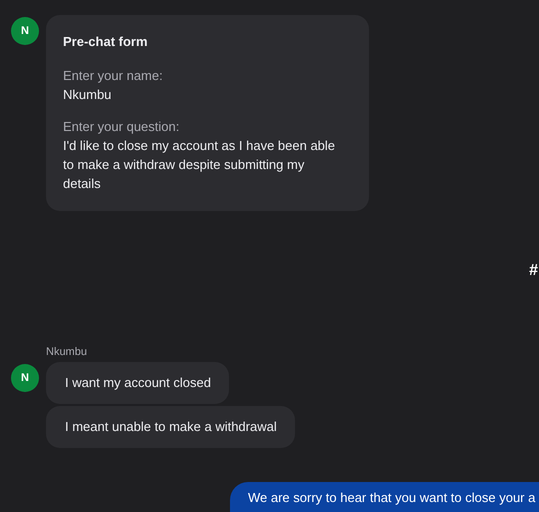  Describe the element at coordinates (533, 271) in the screenshot. I see `hash-mark: #` at that location.